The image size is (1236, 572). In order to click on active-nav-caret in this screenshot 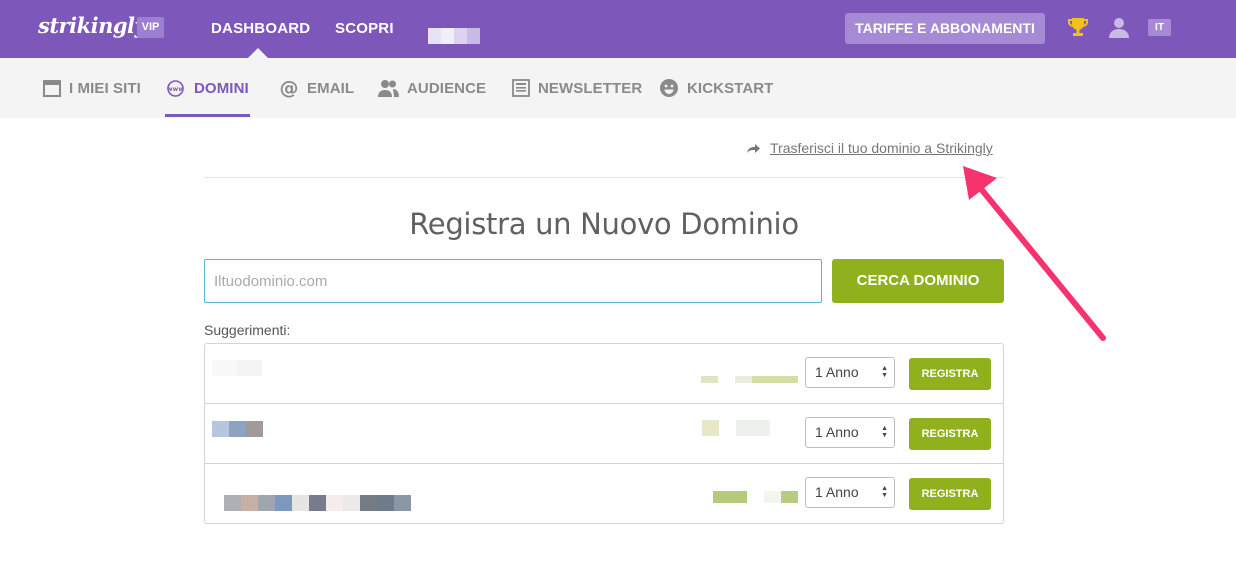, I will do `click(258, 53)`.